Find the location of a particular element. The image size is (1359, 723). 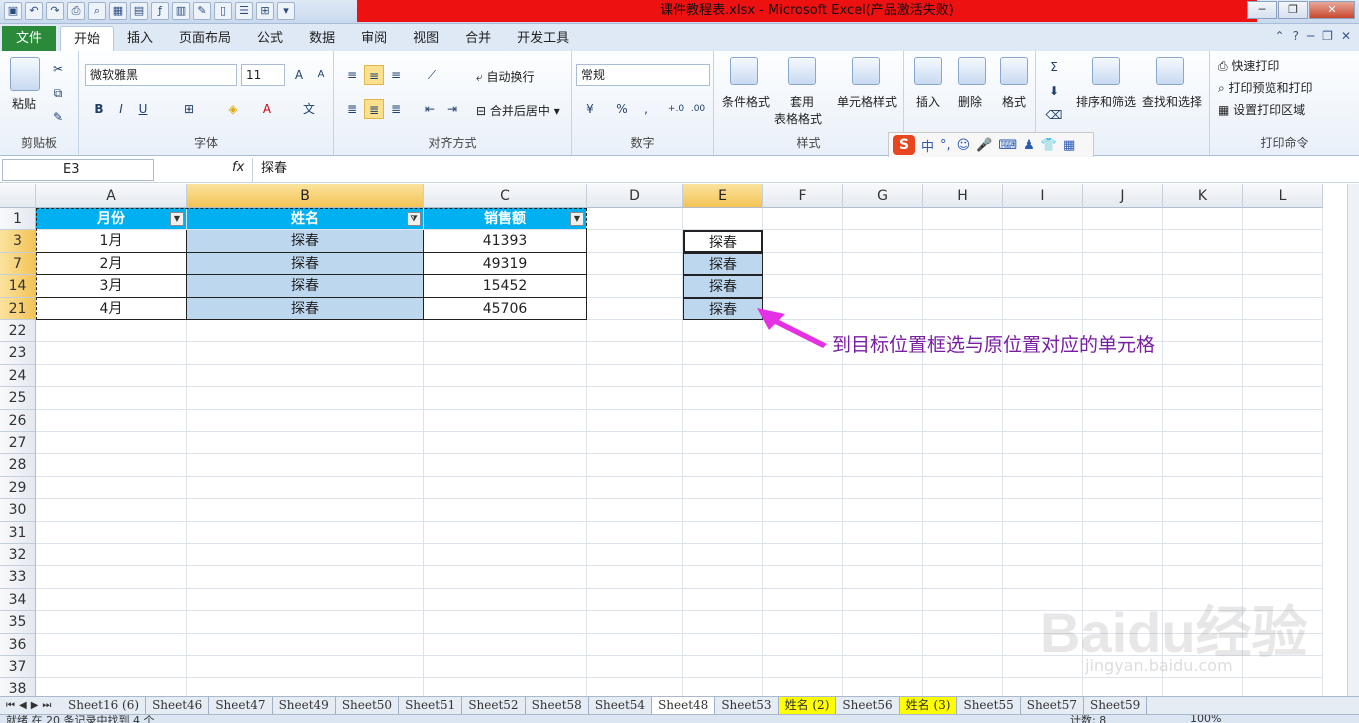

row-header: 33 is located at coordinates (18, 577).